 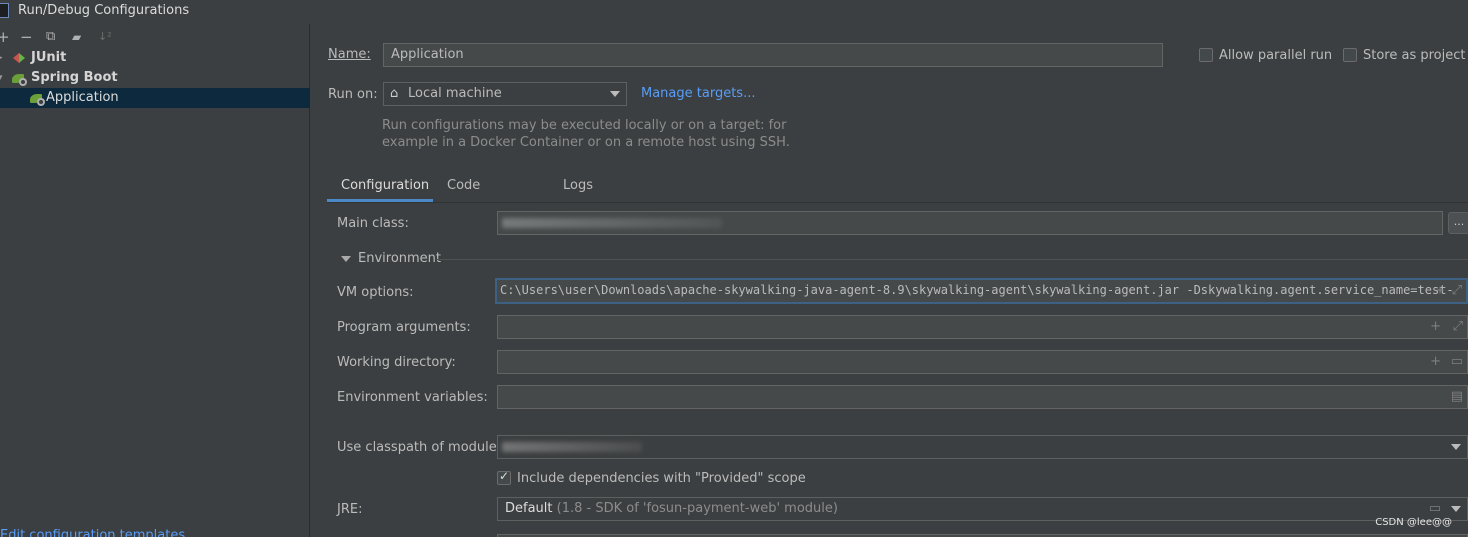 I want to click on allow-parallel-label: Allow parallel run, so click(x=1276, y=55).